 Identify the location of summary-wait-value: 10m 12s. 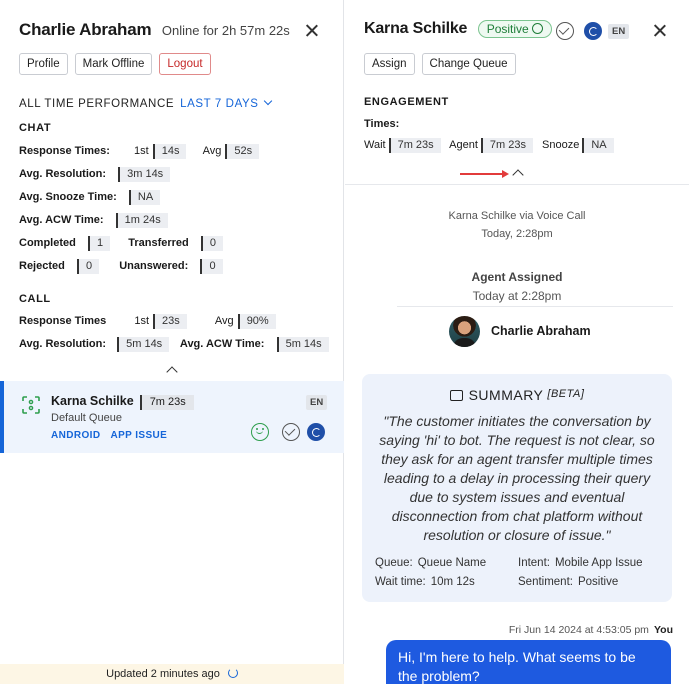
(452, 582).